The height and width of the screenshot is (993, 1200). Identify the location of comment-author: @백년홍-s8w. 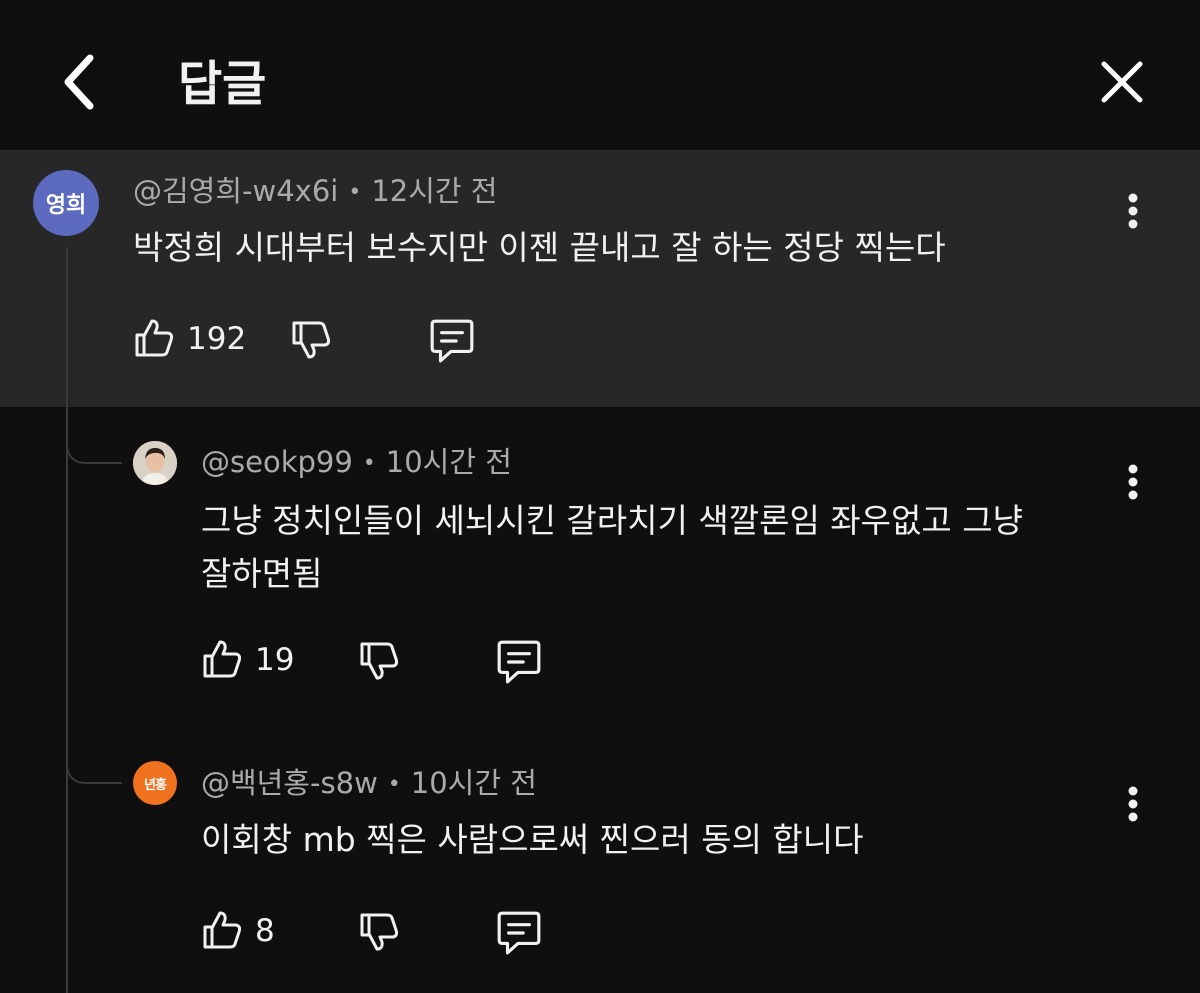
(289, 783).